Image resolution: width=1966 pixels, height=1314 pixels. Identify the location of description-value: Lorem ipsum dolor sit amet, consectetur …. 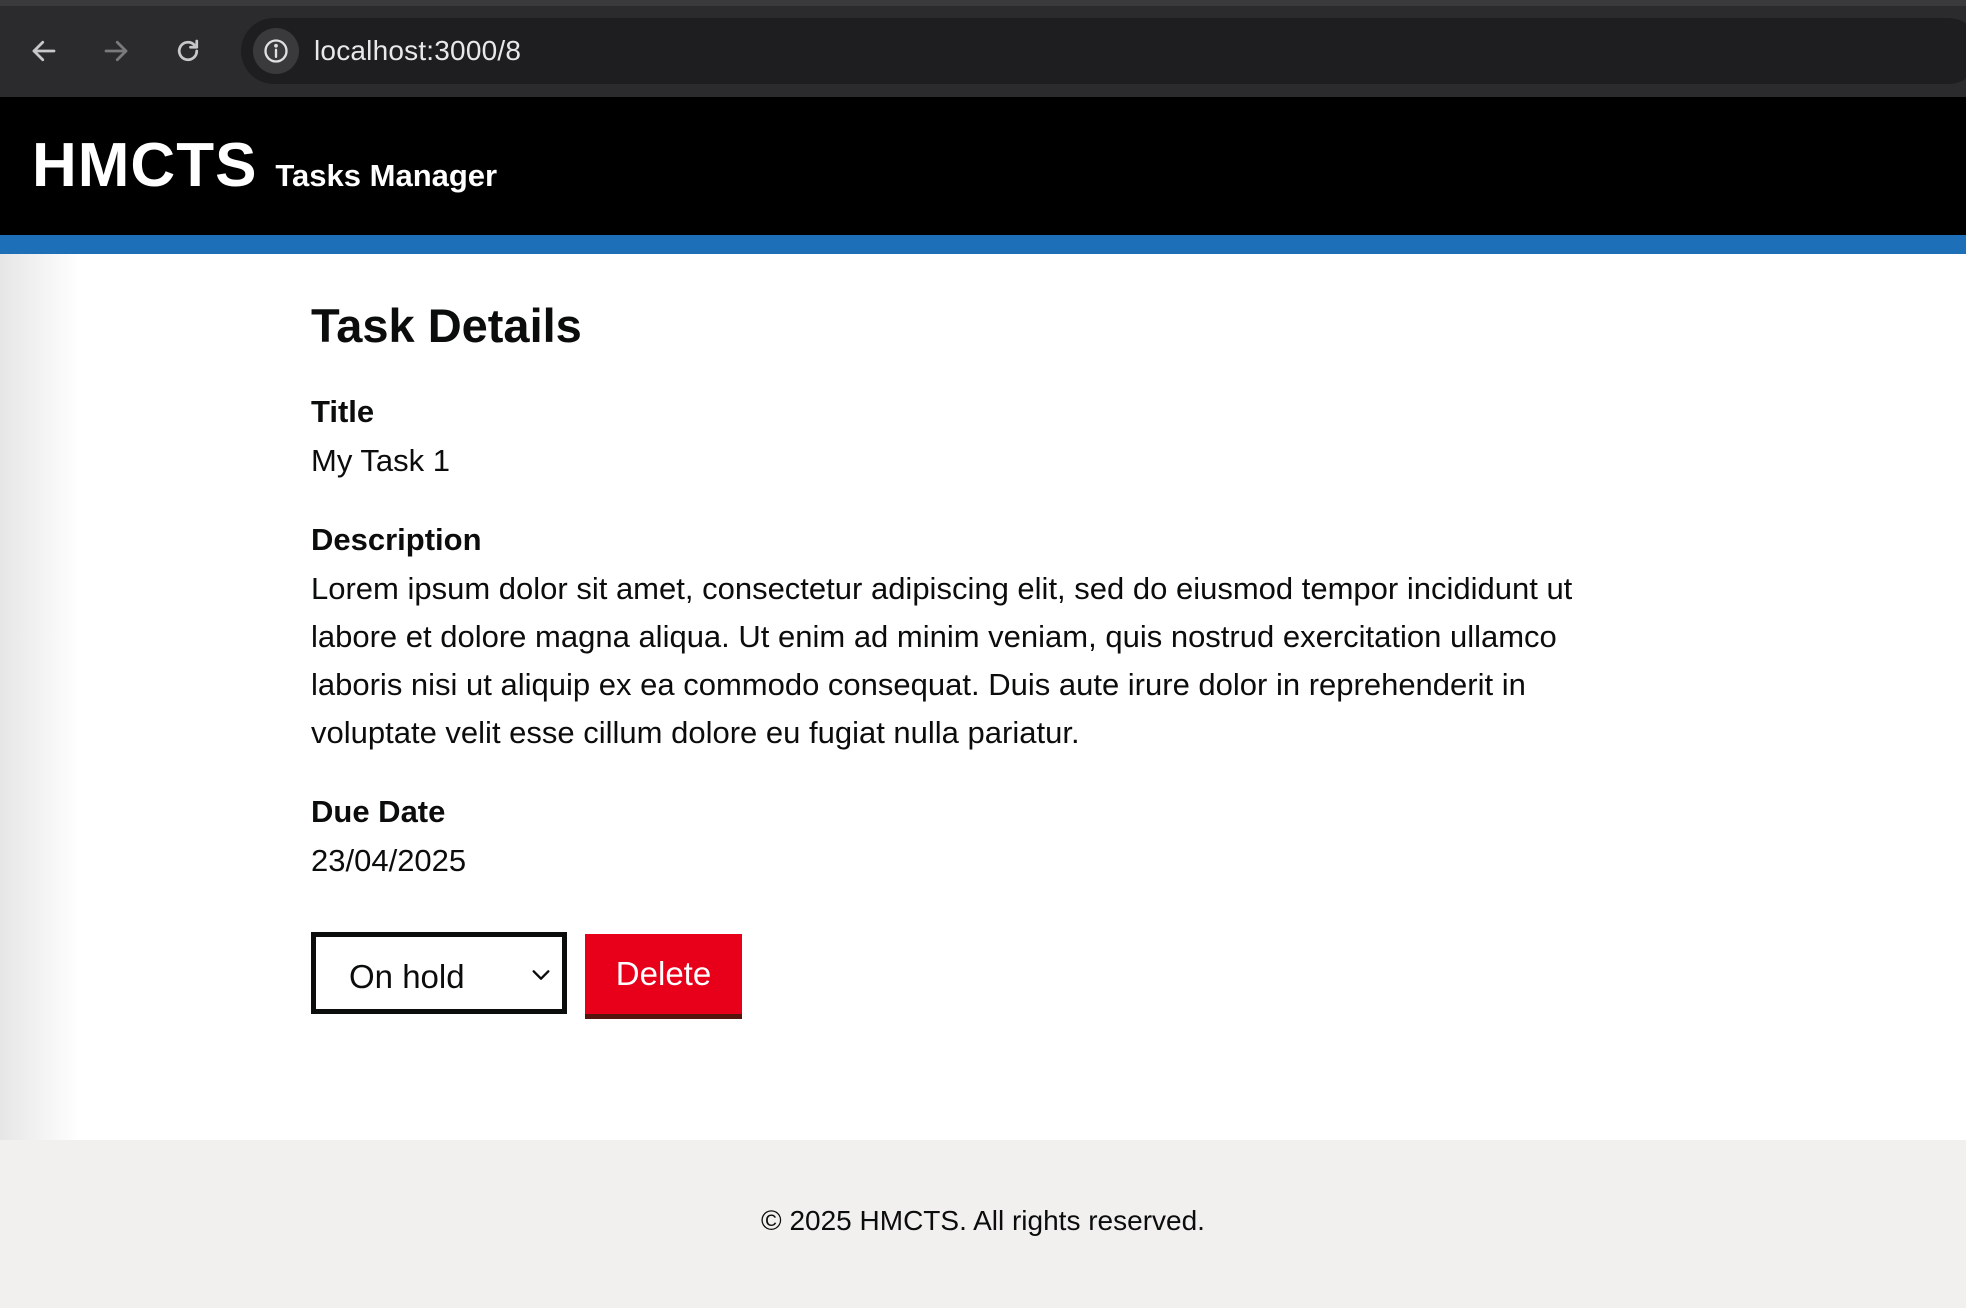
(942, 660).